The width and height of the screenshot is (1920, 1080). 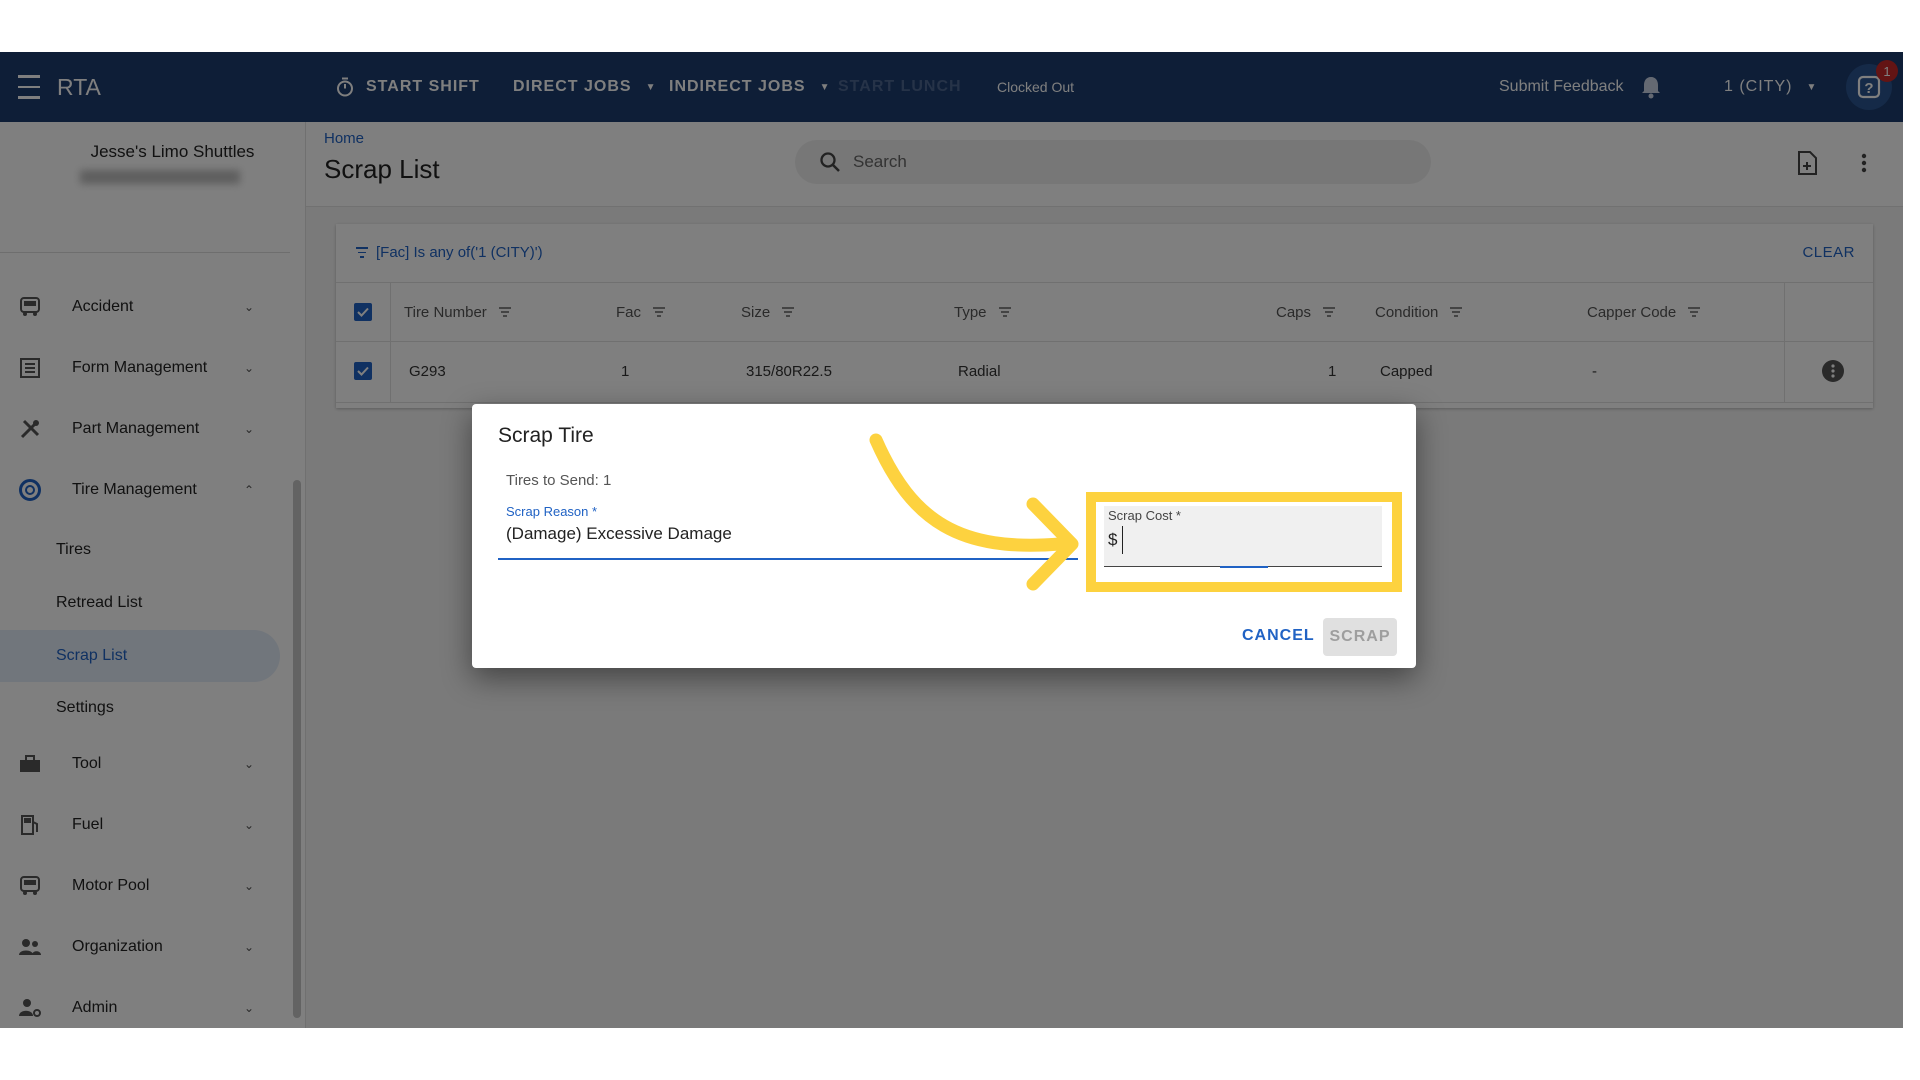 What do you see at coordinates (1113, 539) in the screenshot?
I see `currency-prefix: $` at bounding box center [1113, 539].